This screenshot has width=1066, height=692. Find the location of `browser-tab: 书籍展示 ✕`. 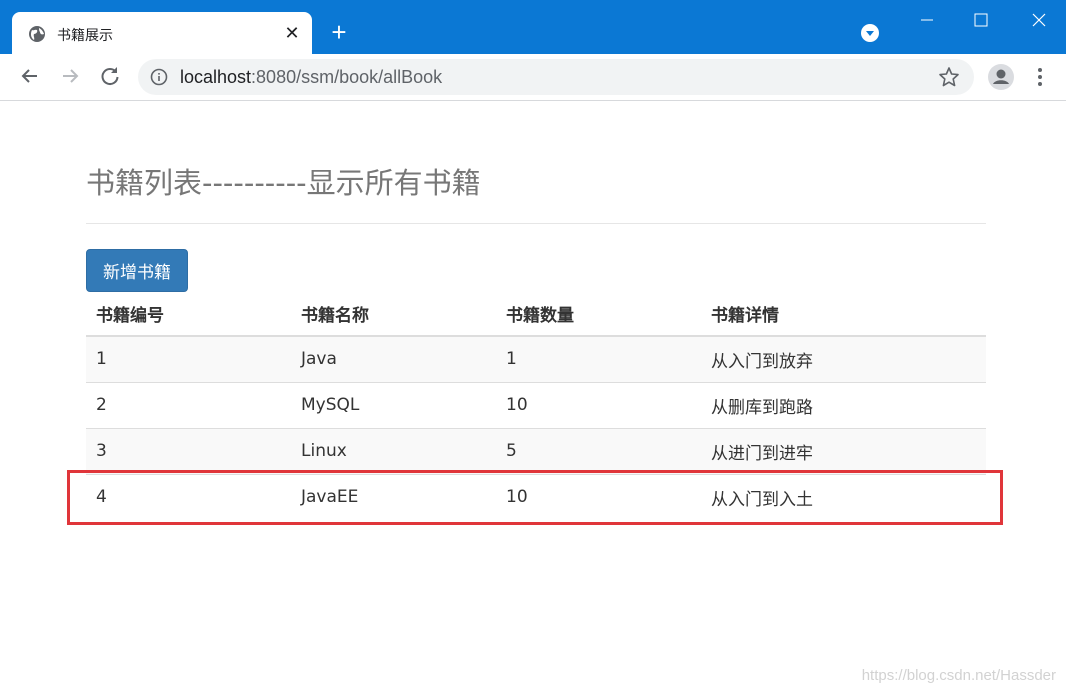

browser-tab: 书籍展示 ✕ is located at coordinates (162, 33).